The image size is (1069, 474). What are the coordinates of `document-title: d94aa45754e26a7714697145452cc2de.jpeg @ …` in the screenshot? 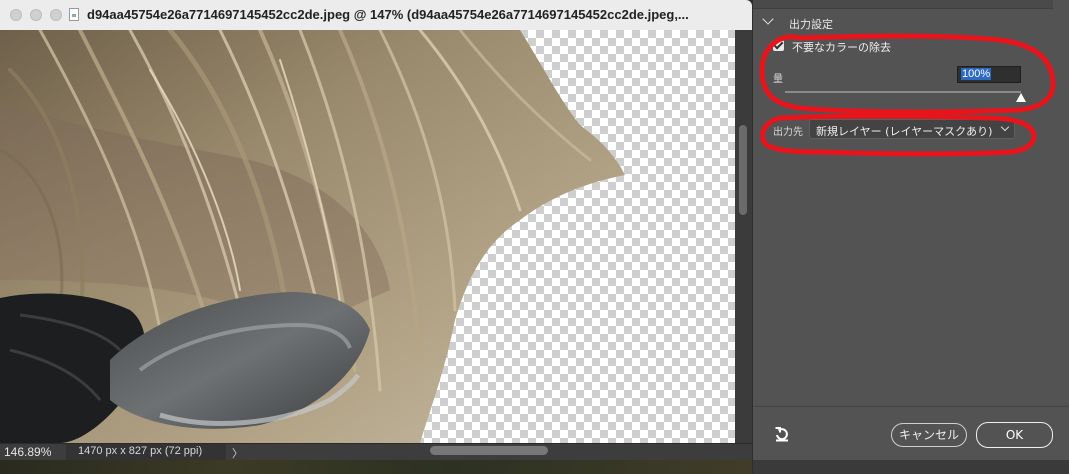 It's located at (388, 14).